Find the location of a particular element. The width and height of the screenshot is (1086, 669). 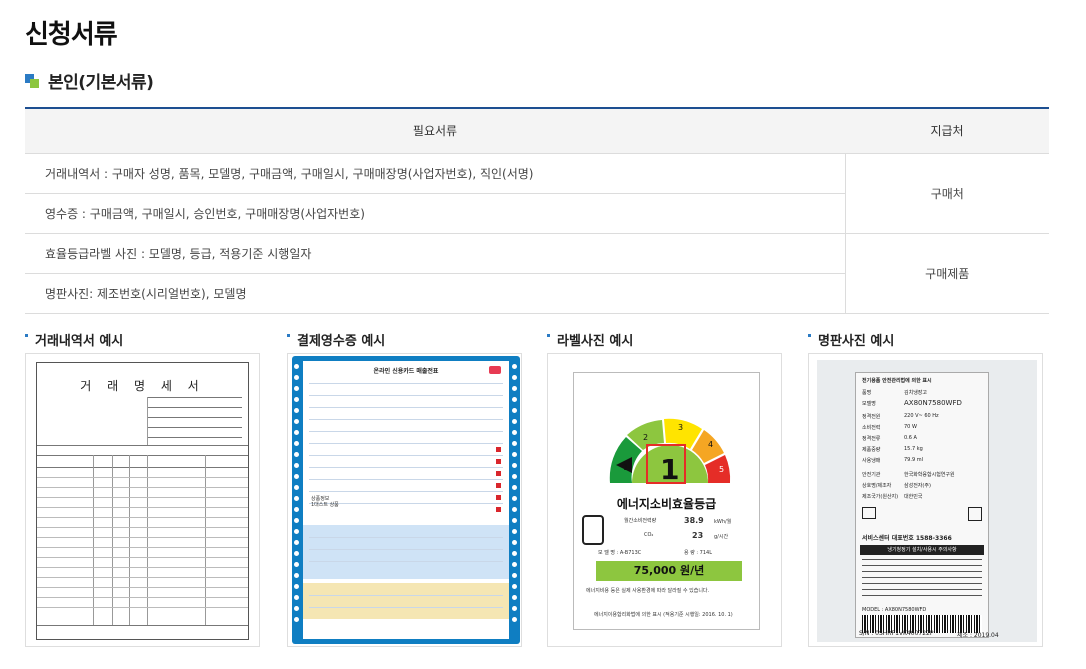

receipt-item: 1대스트 상품 is located at coordinates (325, 505).